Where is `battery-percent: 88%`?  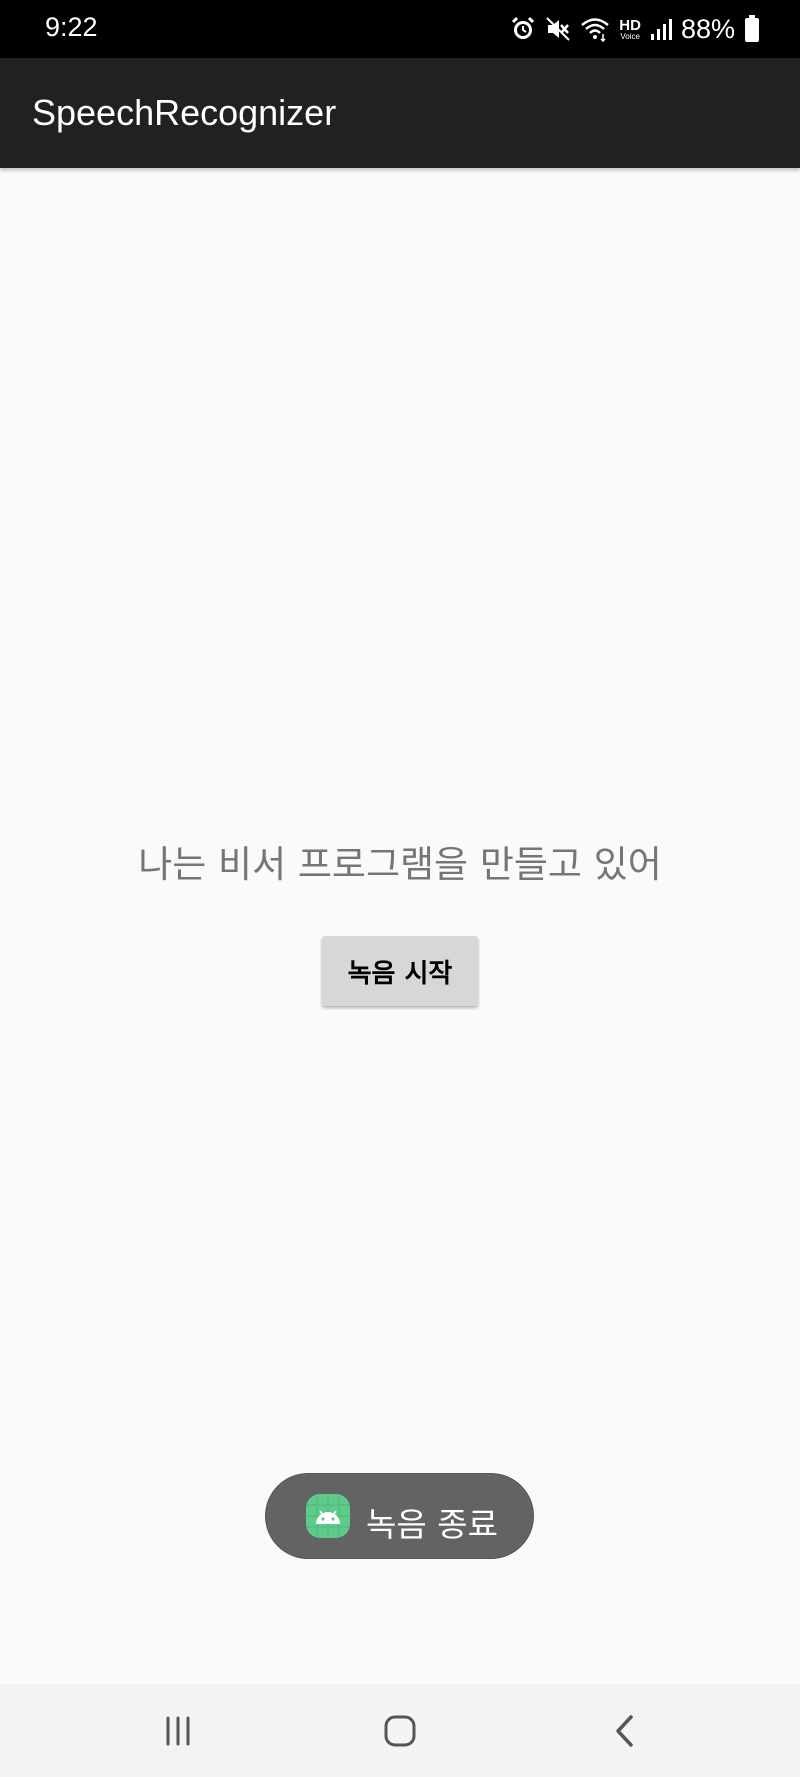
battery-percent: 88% is located at coordinates (707, 28).